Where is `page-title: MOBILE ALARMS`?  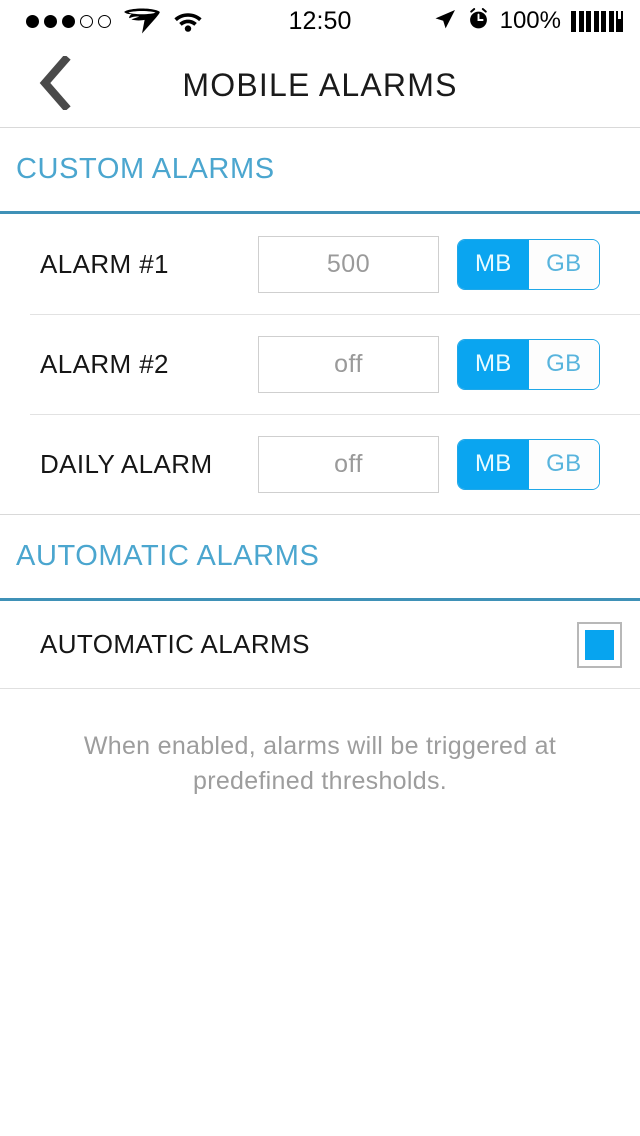
page-title: MOBILE ALARMS is located at coordinates (320, 84).